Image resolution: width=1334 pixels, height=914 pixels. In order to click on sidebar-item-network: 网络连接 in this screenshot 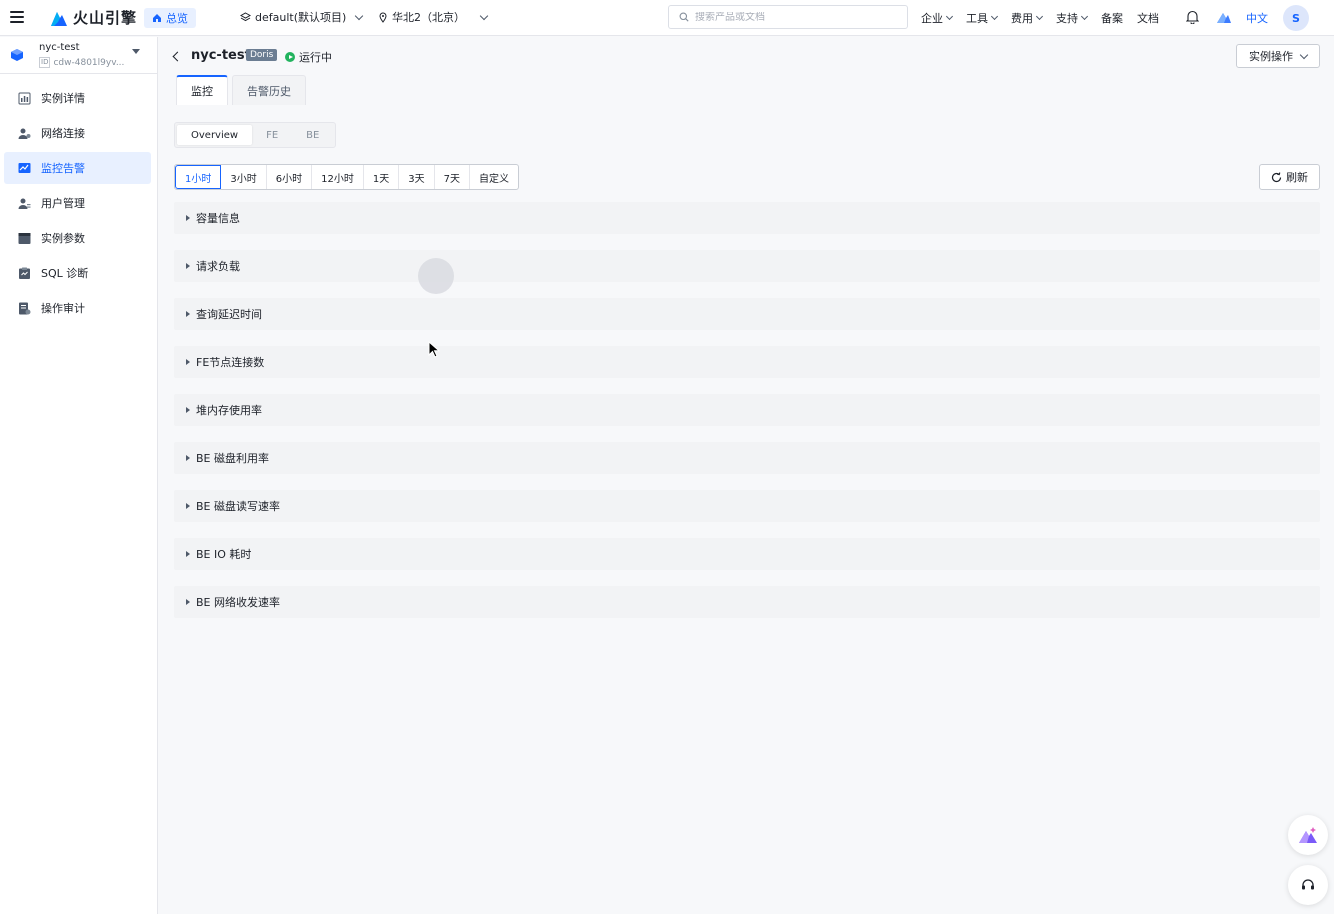, I will do `click(77, 133)`.